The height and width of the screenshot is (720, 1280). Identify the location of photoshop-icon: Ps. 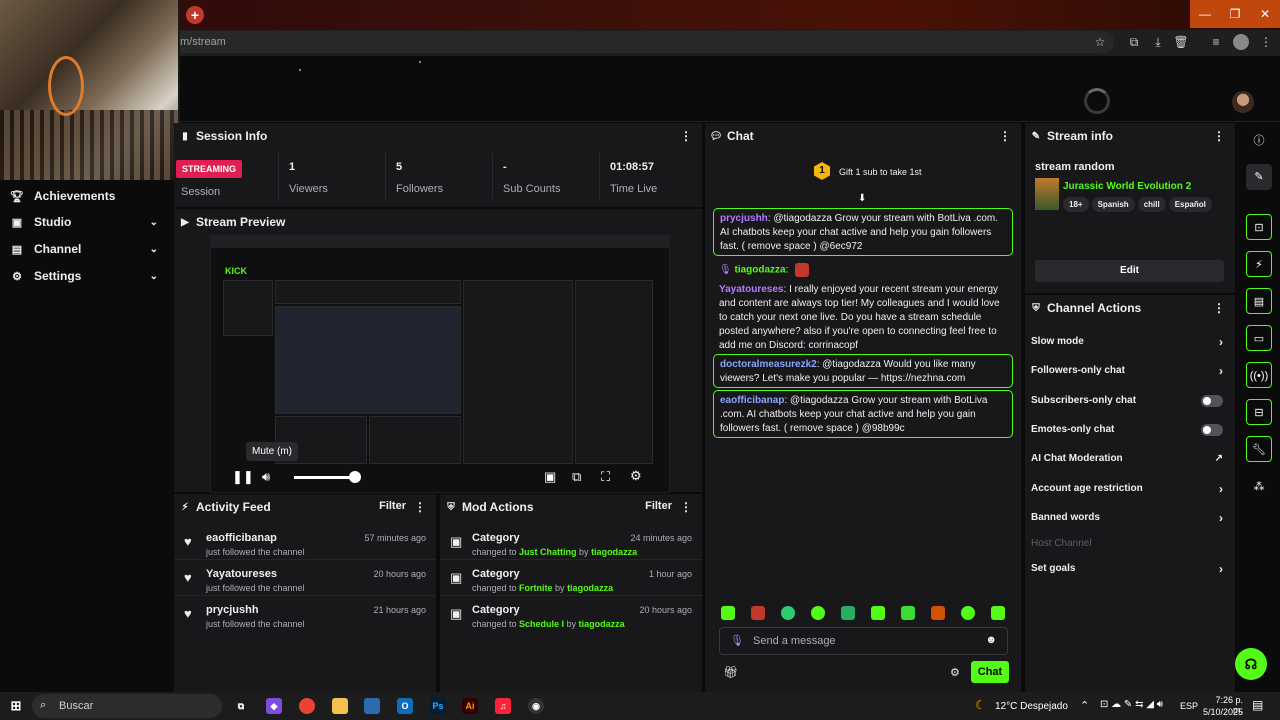
(438, 706).